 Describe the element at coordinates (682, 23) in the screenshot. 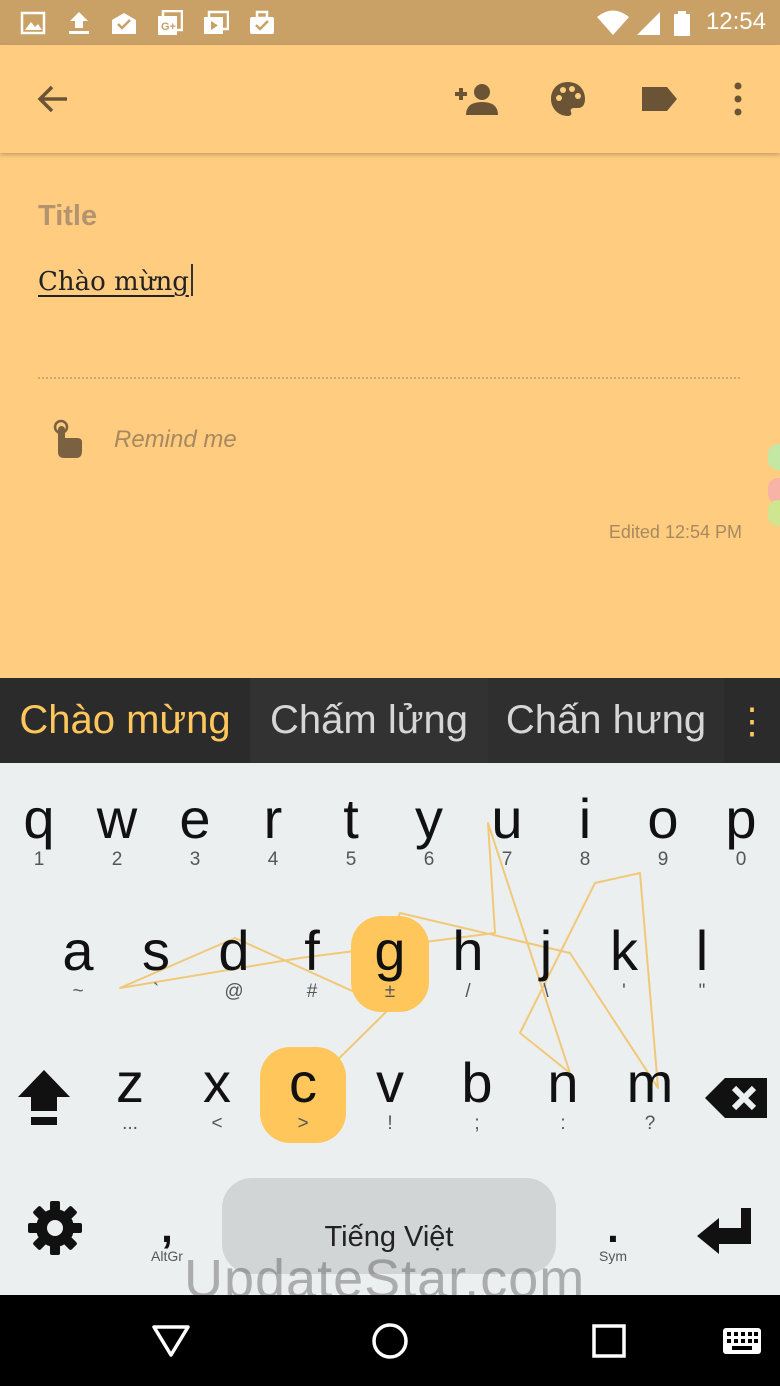

I see `battery-icon` at that location.